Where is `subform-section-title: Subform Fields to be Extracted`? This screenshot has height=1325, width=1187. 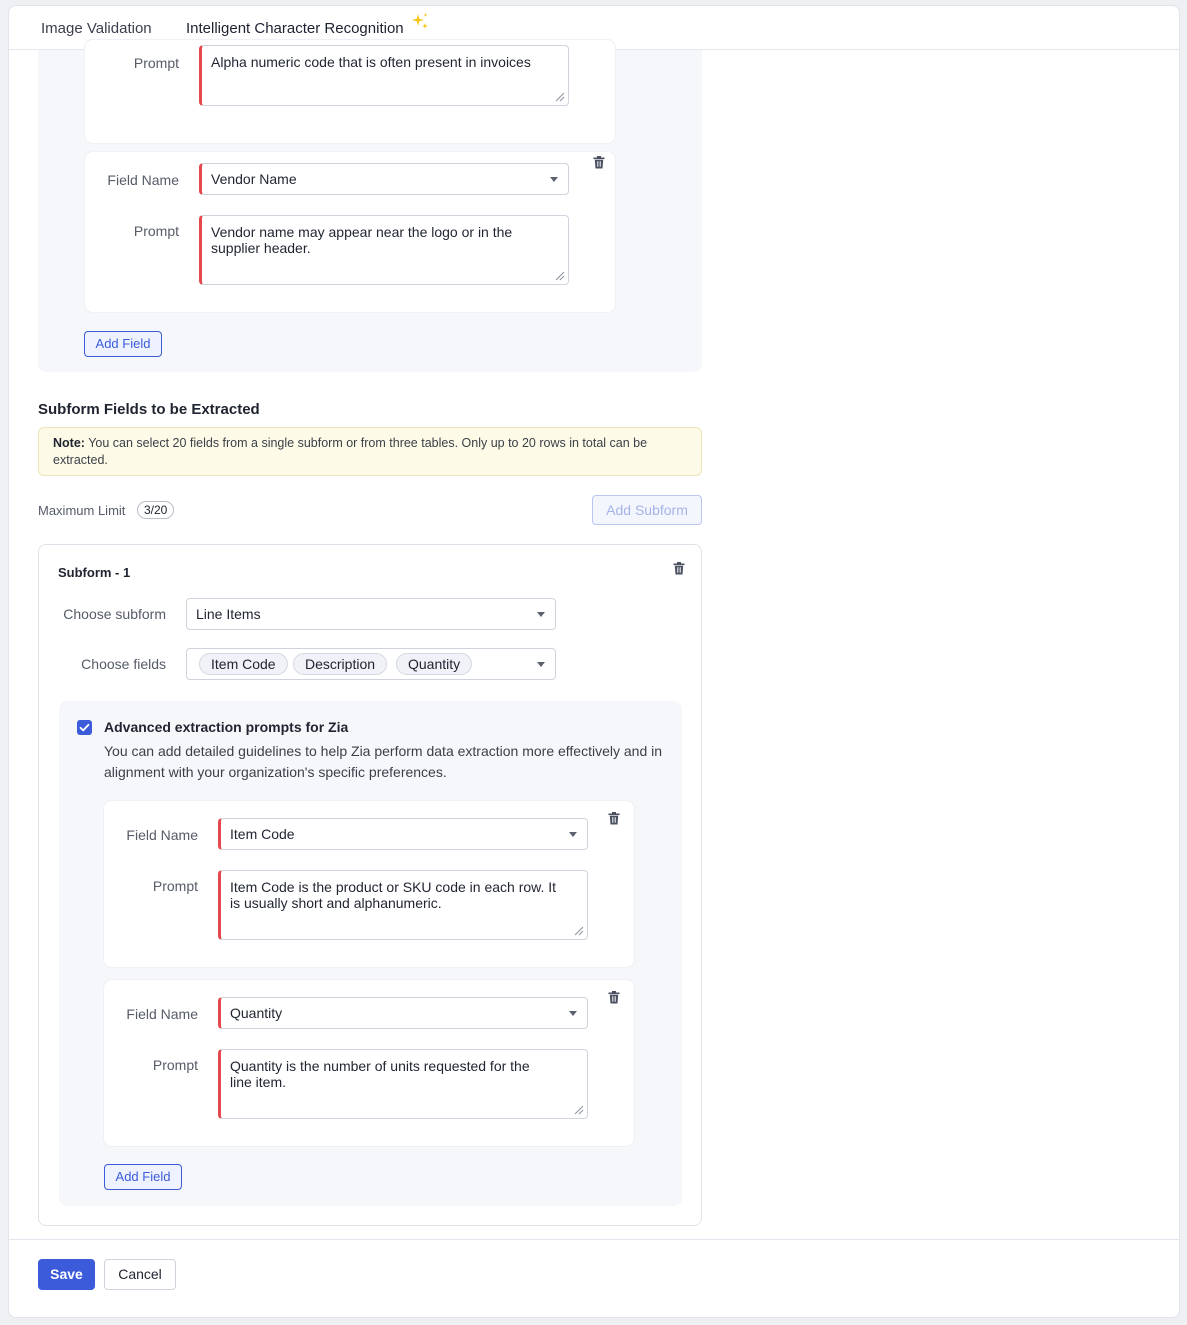
subform-section-title: Subform Fields to be Extracted is located at coordinates (149, 409).